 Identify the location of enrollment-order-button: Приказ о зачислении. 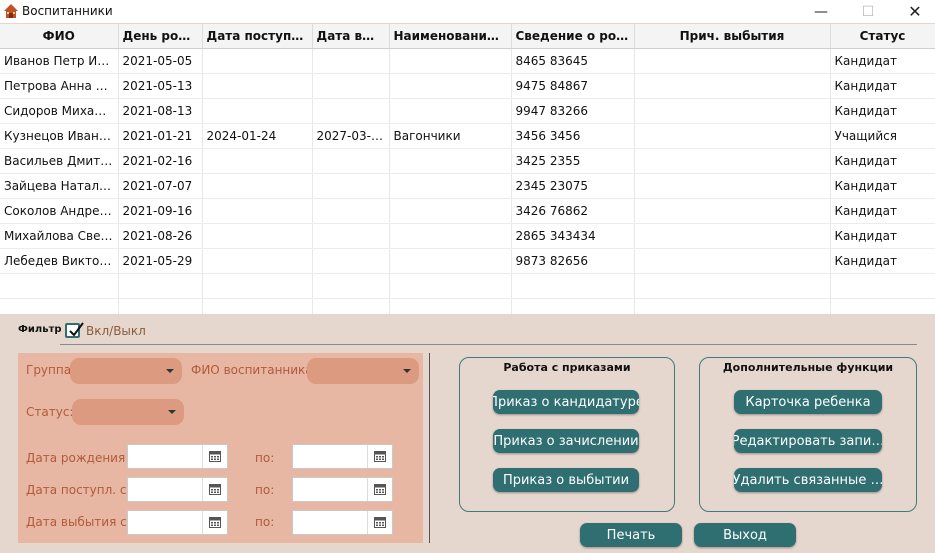
(566, 441).